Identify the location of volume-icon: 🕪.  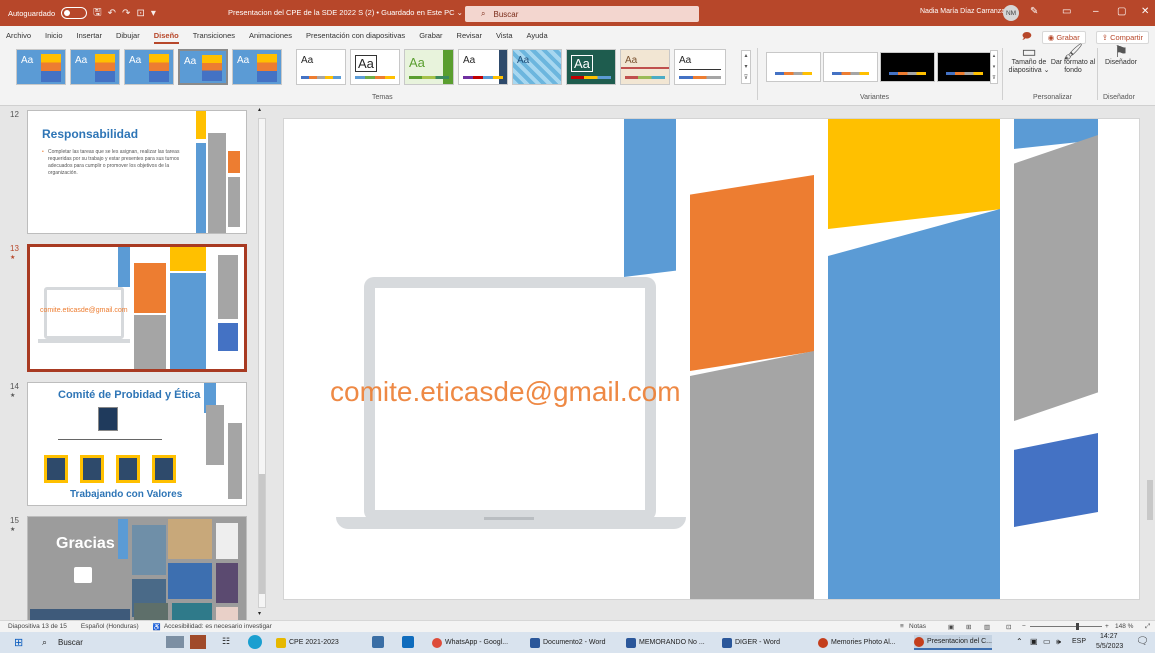
(1058, 642).